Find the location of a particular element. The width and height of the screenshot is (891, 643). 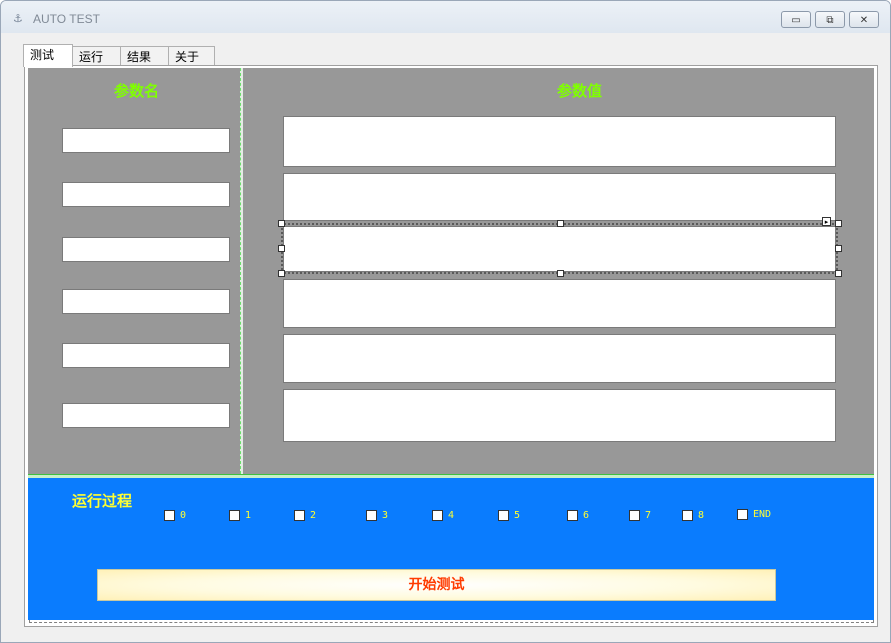

step-checkbox-4: 4 is located at coordinates (443, 515).